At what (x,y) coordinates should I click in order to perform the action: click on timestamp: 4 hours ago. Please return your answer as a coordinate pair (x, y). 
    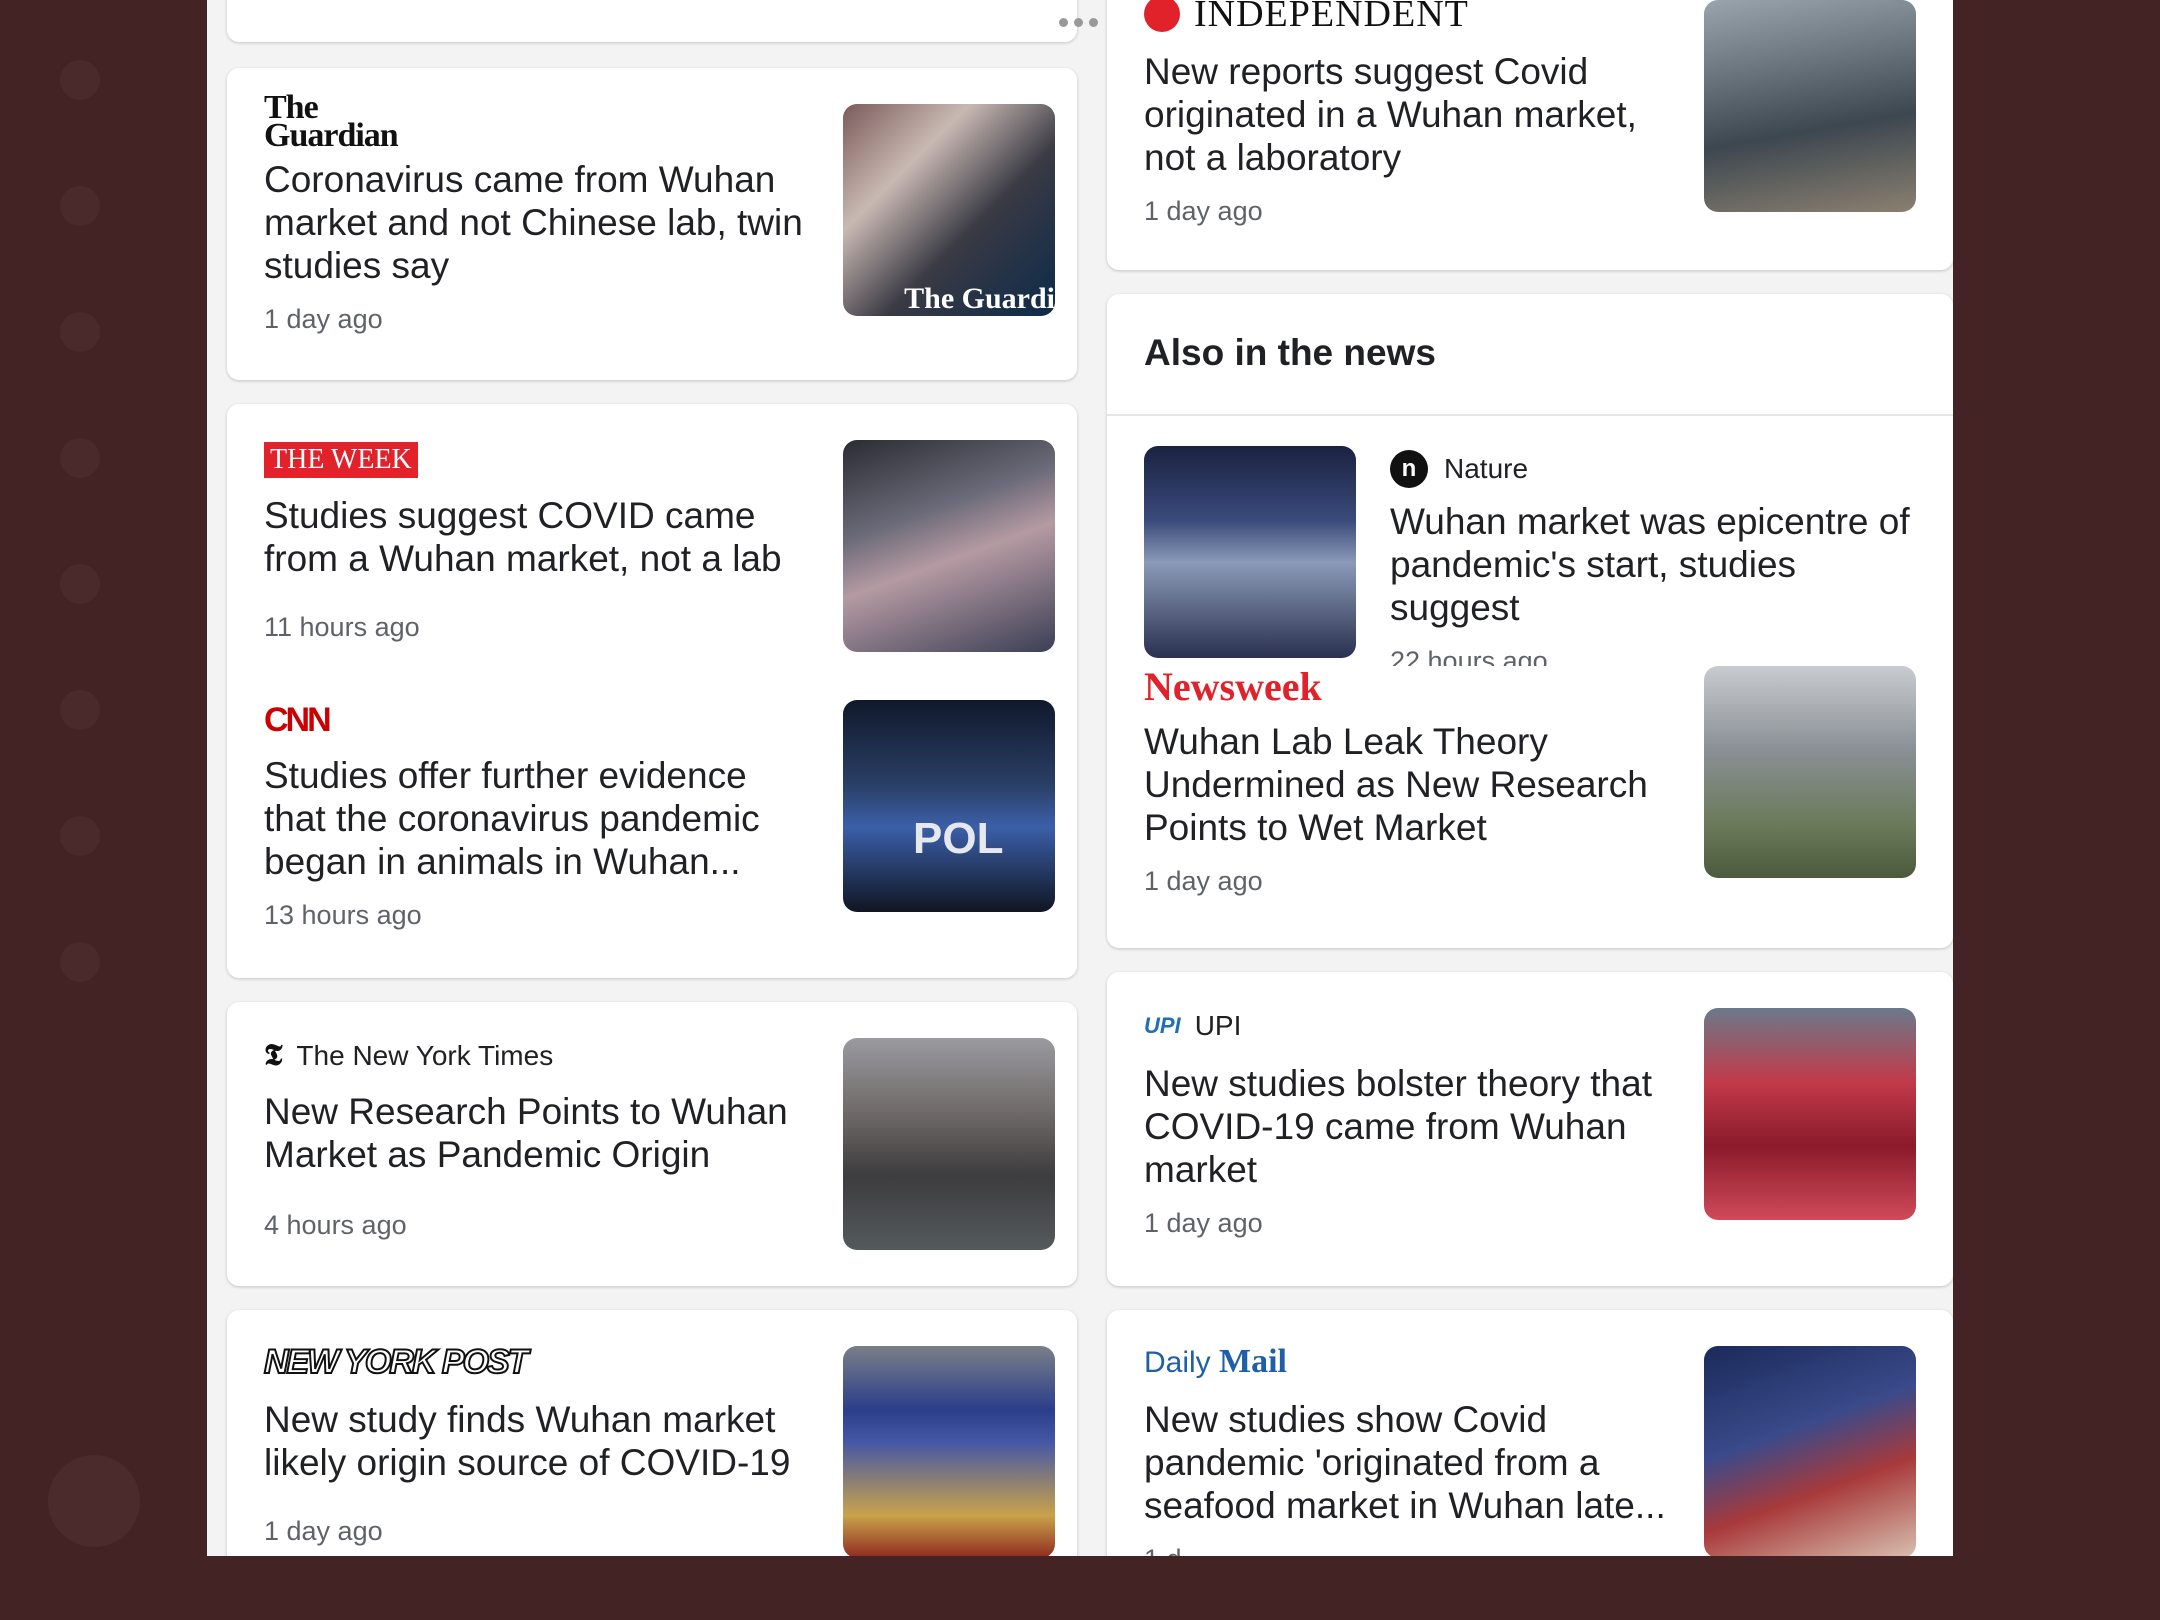
    Looking at the image, I should click on (335, 1225).